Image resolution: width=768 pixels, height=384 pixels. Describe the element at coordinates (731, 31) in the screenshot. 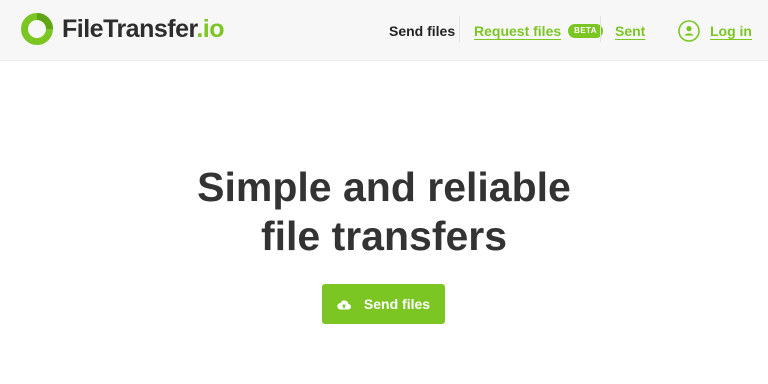

I see `nav-login-label: Log in` at that location.